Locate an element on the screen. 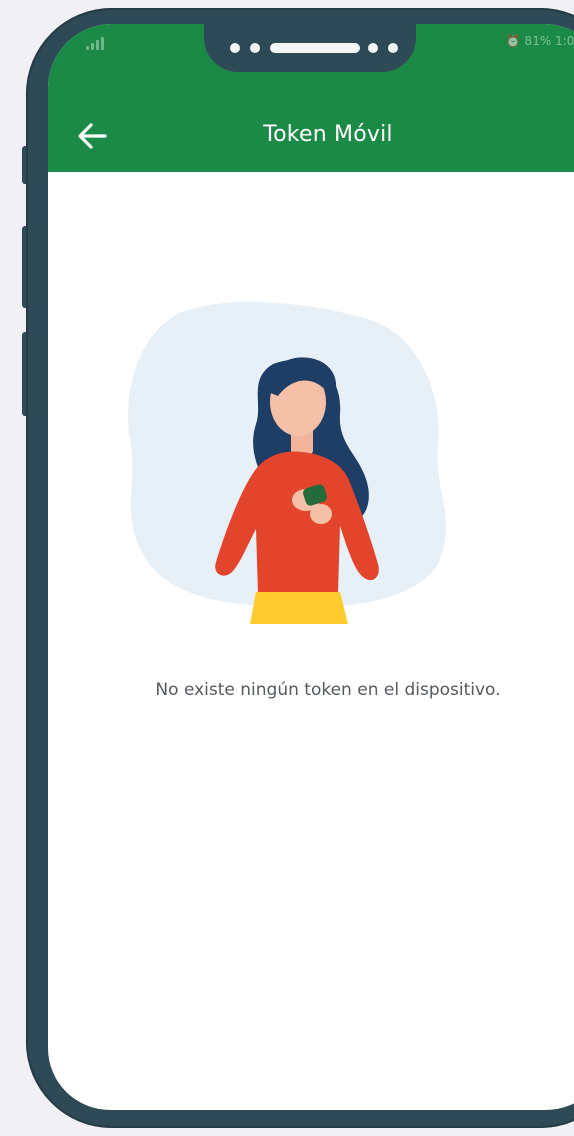 The width and height of the screenshot is (574, 1136). app-bar: ⏰ 81% 1:00 Token Móvil is located at coordinates (311, 98).